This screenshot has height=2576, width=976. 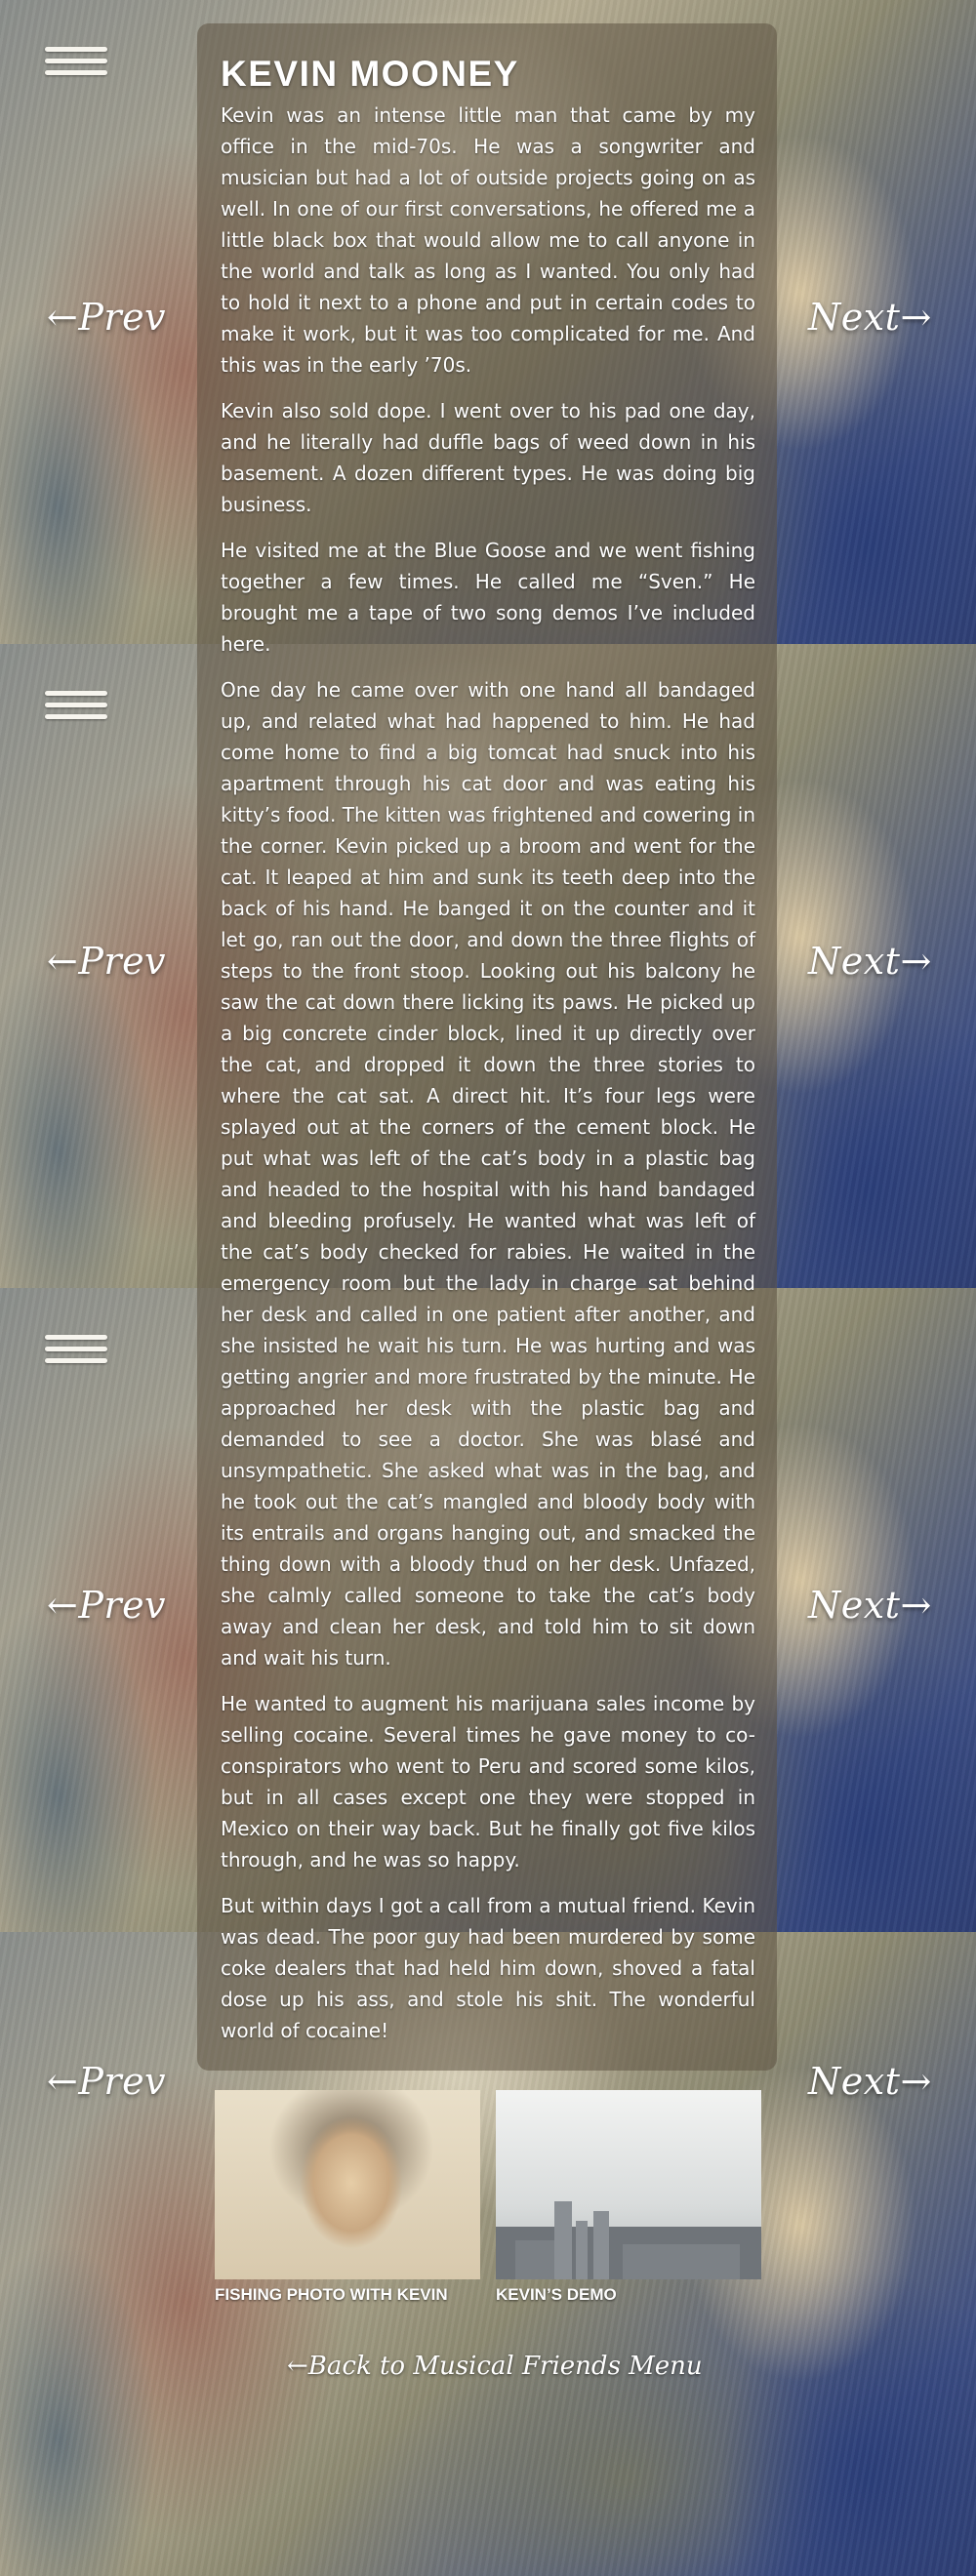 I want to click on back-to-menu-link: ←Back to Musical Friends Menu, so click(x=495, y=2366).